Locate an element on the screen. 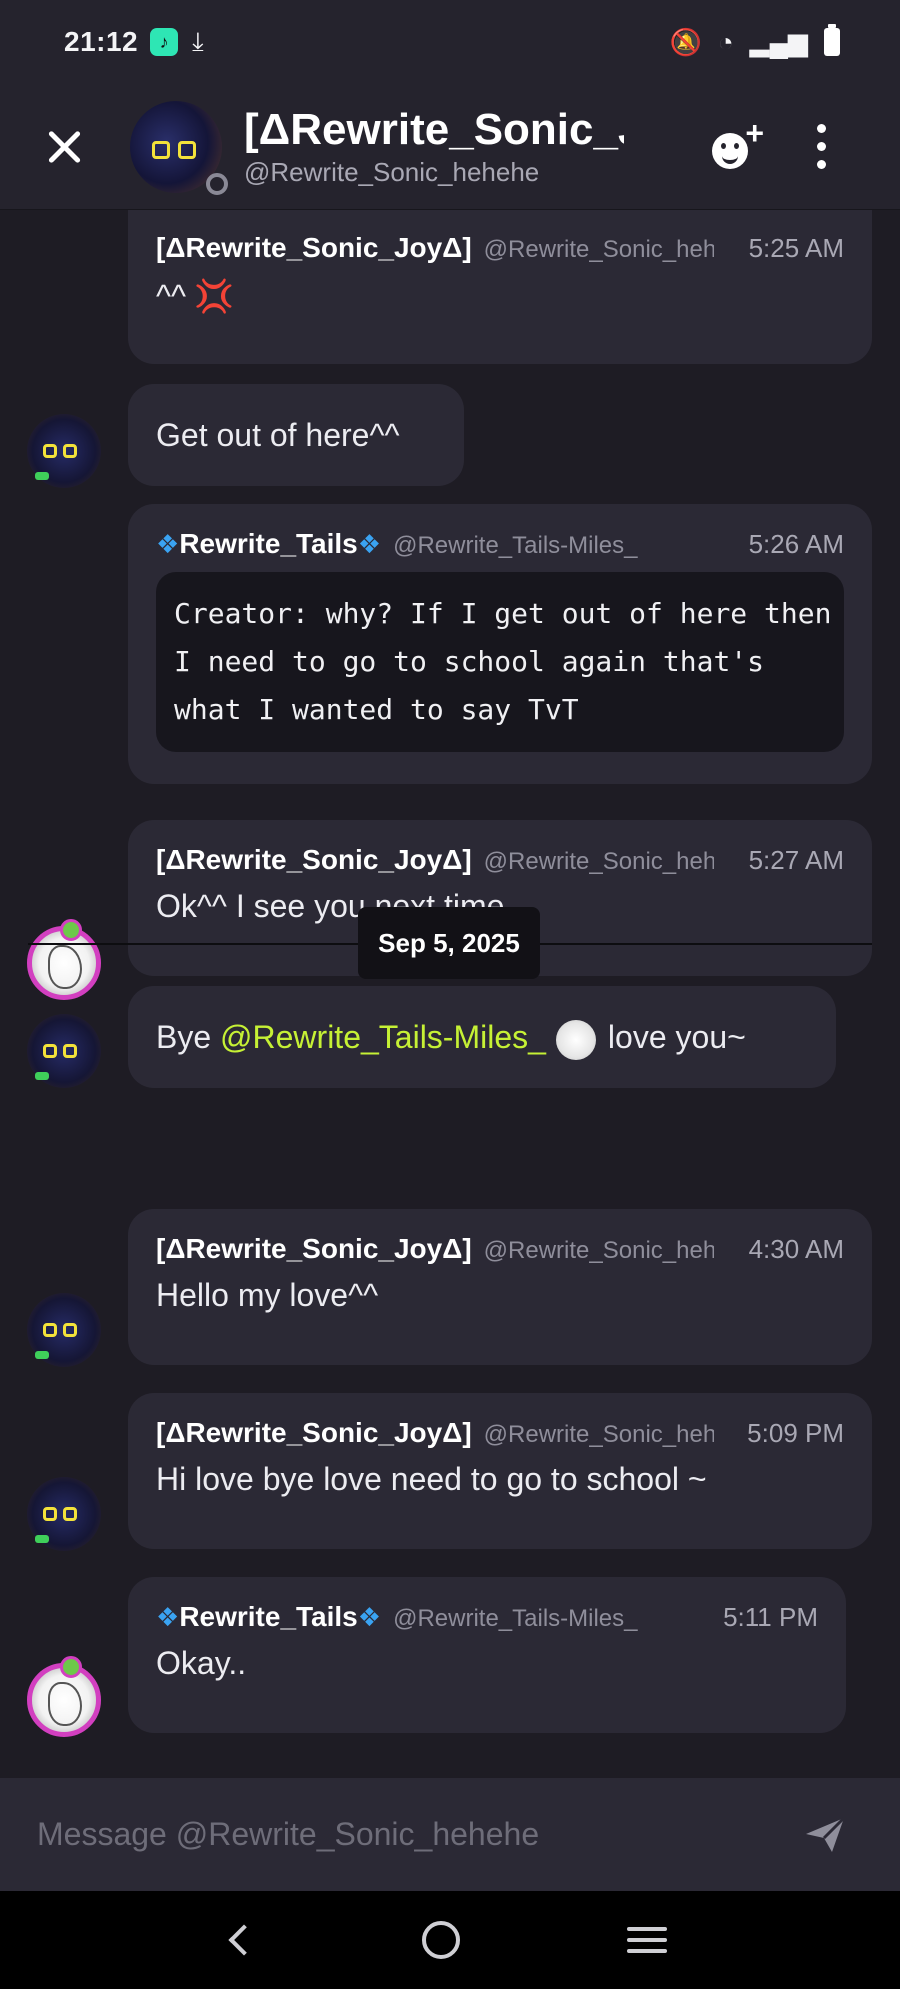  header-handle: @Rewrite_Sonic_hehehe is located at coordinates (392, 172).